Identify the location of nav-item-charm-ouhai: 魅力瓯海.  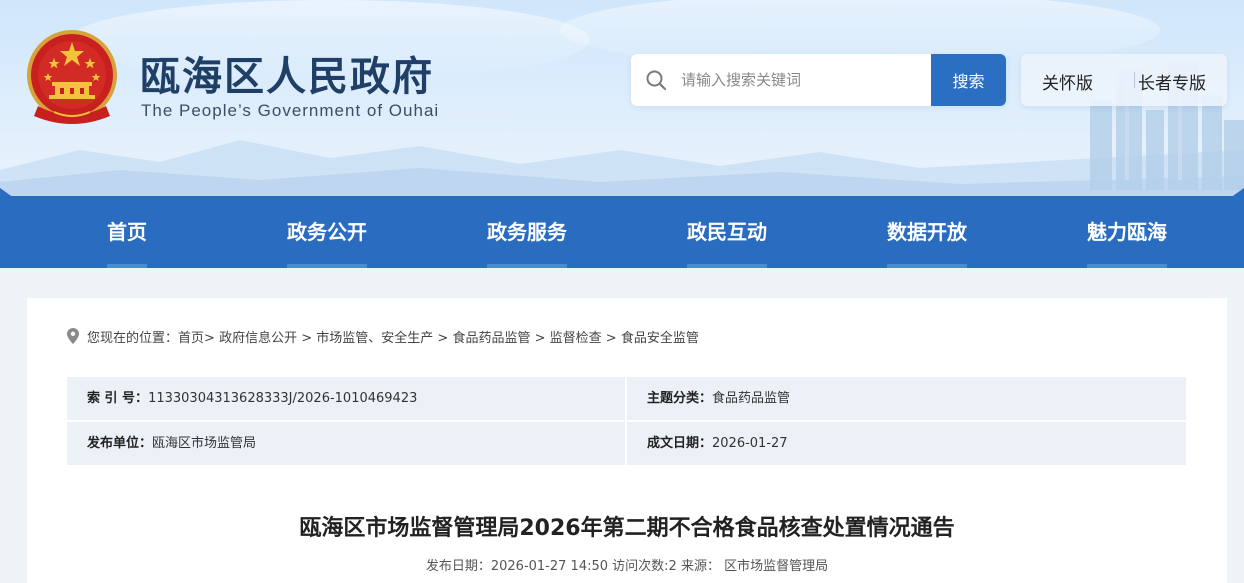
(1127, 232).